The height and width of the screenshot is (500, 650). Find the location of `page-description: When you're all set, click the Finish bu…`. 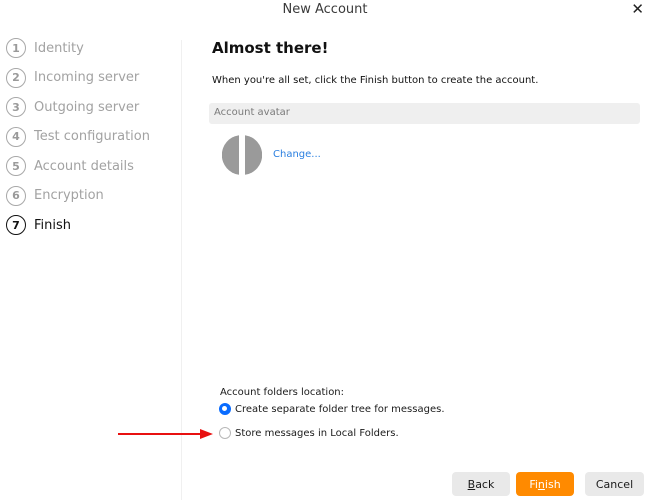

page-description: When you're all set, click the Finish bu… is located at coordinates (375, 80).